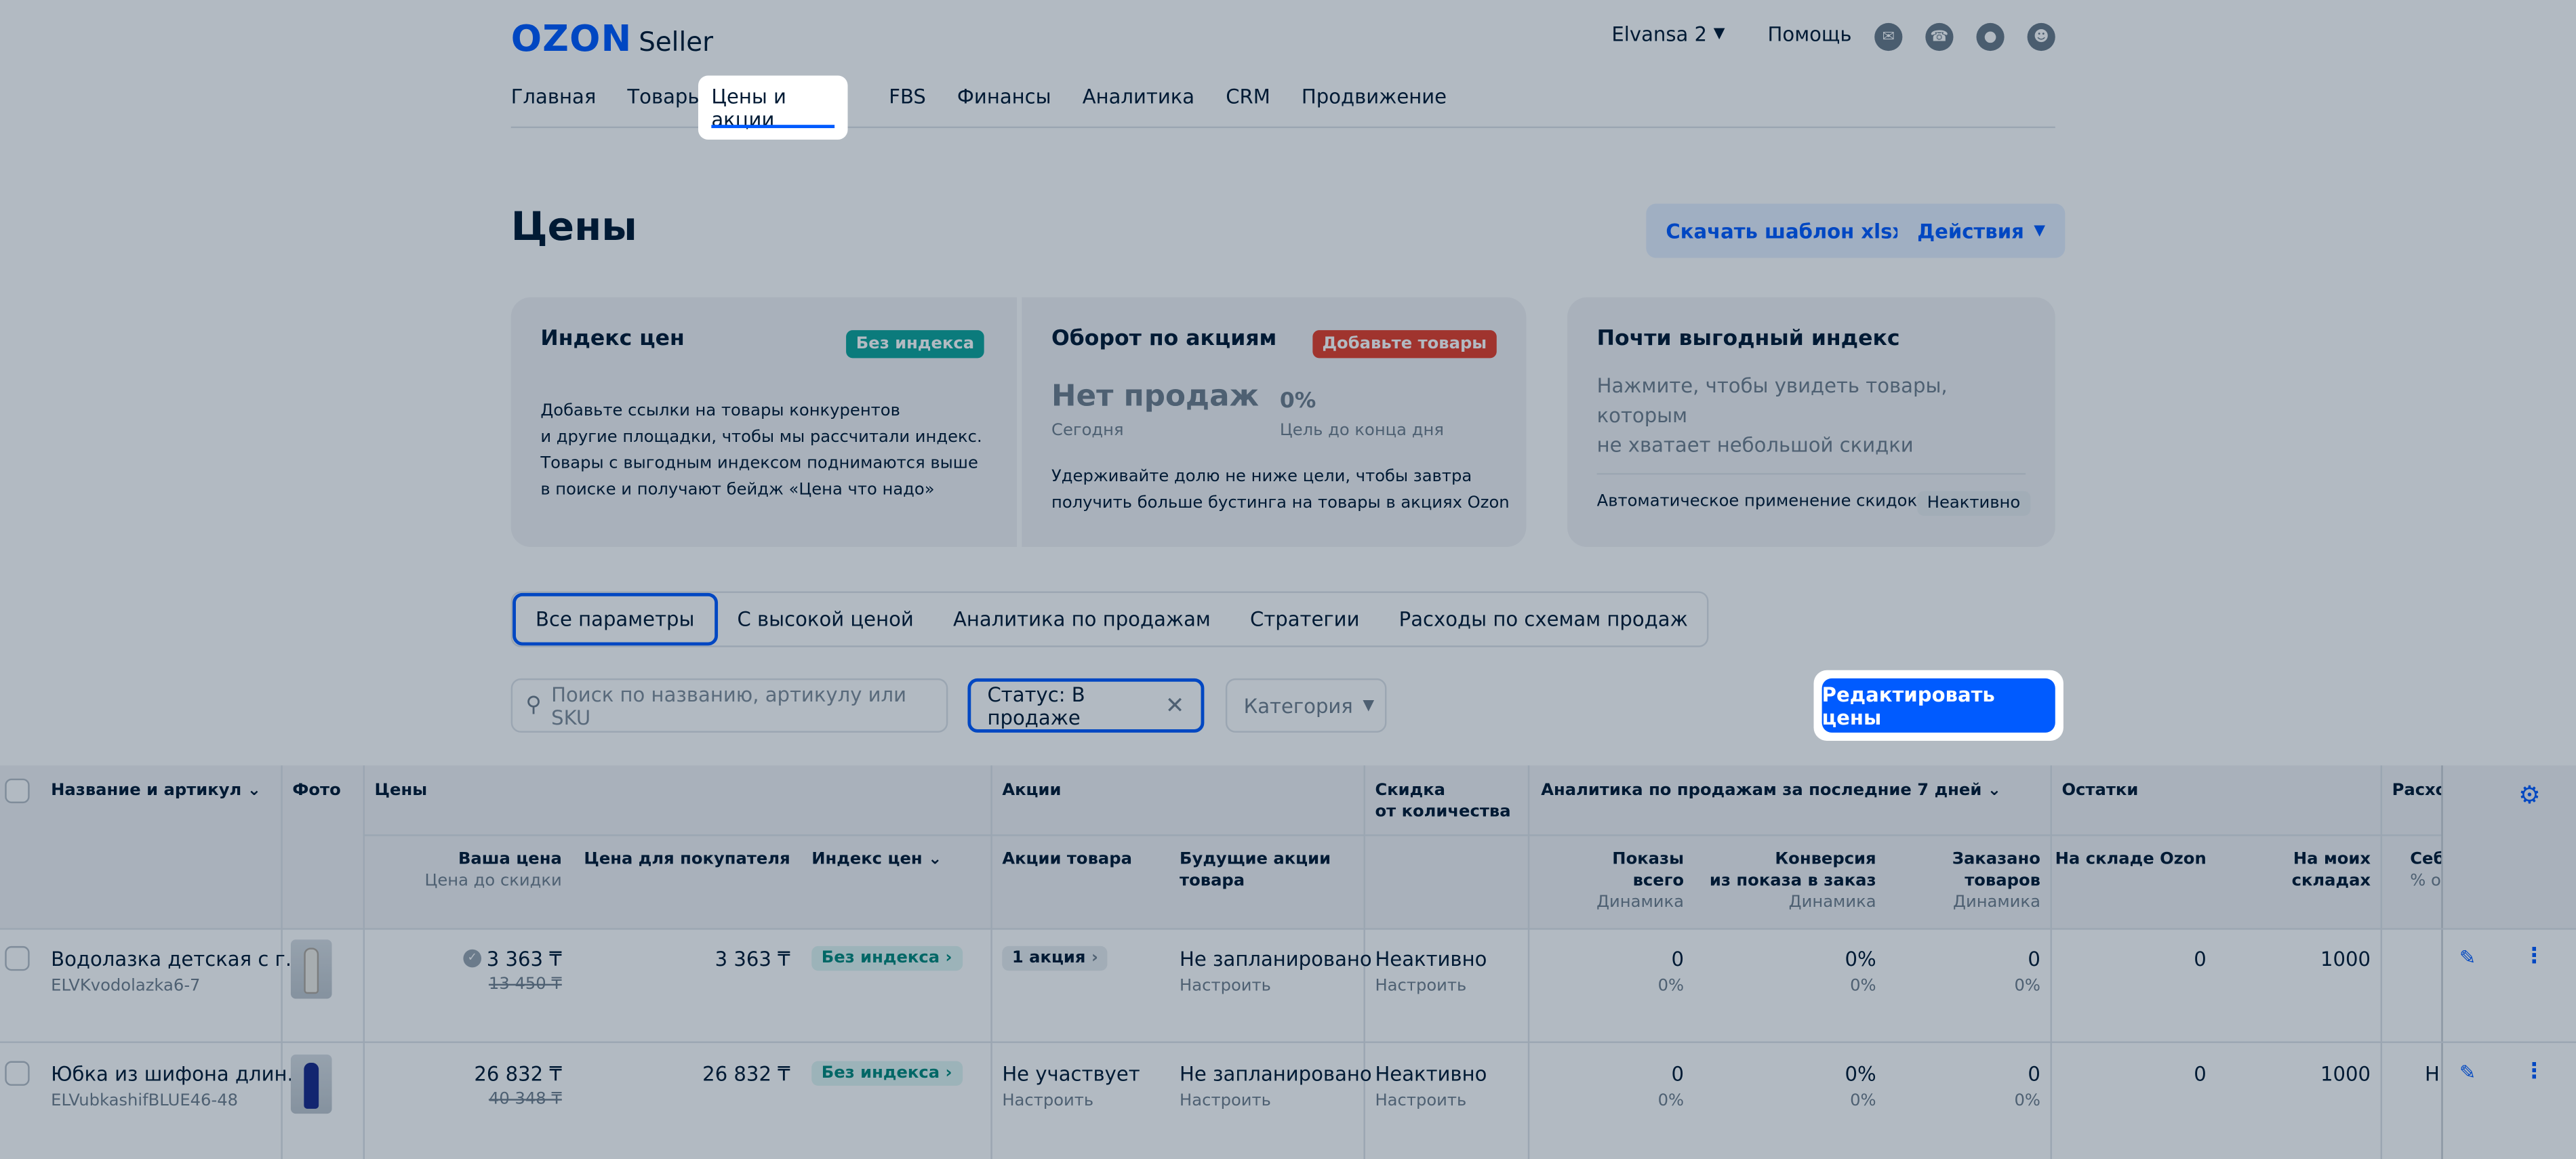  What do you see at coordinates (1981, 230) in the screenshot?
I see `actions-button: Действия ▼` at bounding box center [1981, 230].